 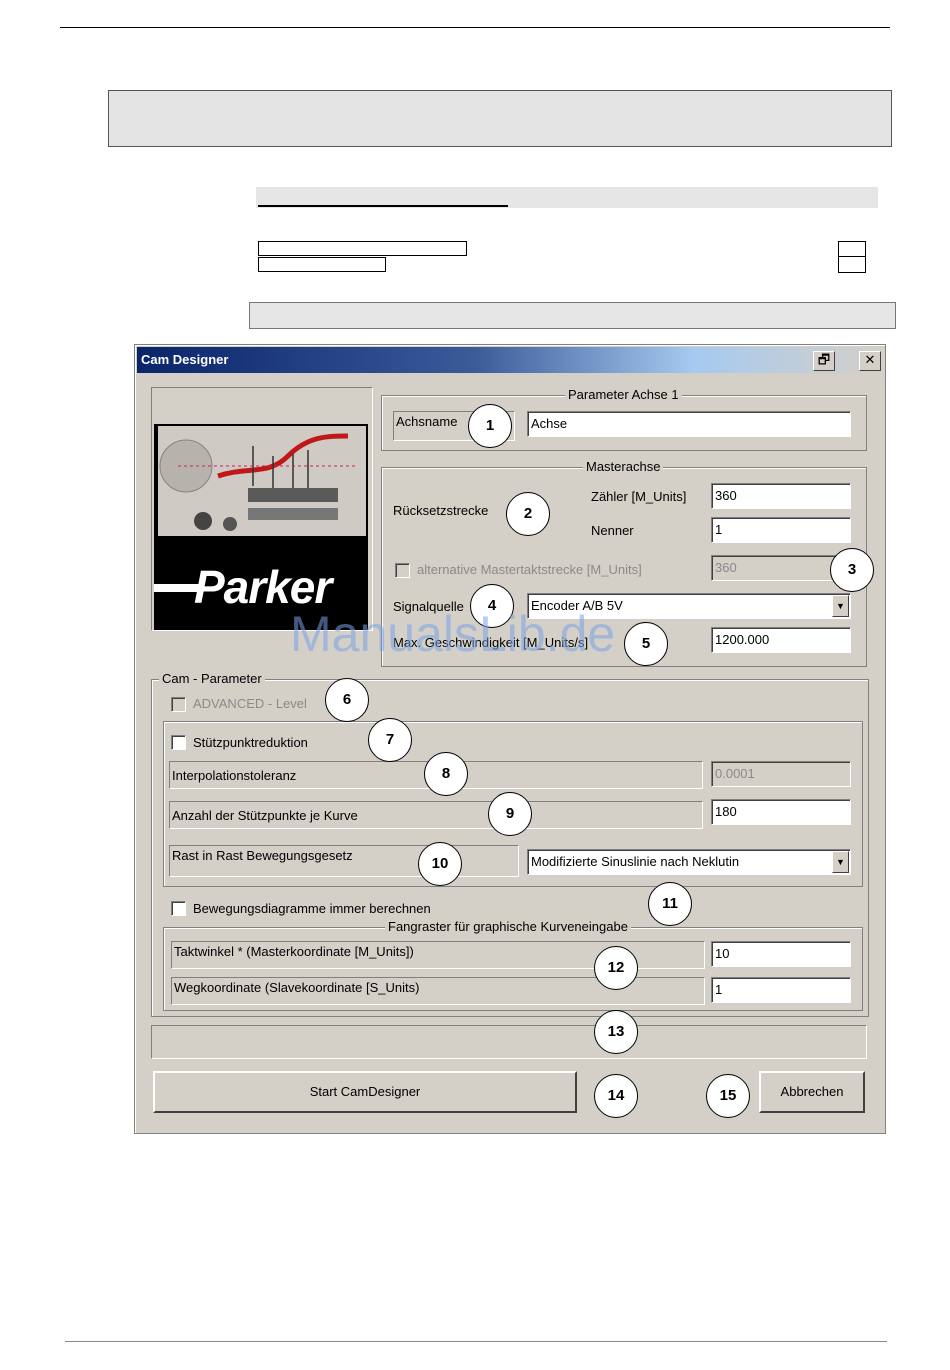 I want to click on redacted-box-a, so click(x=852, y=249).